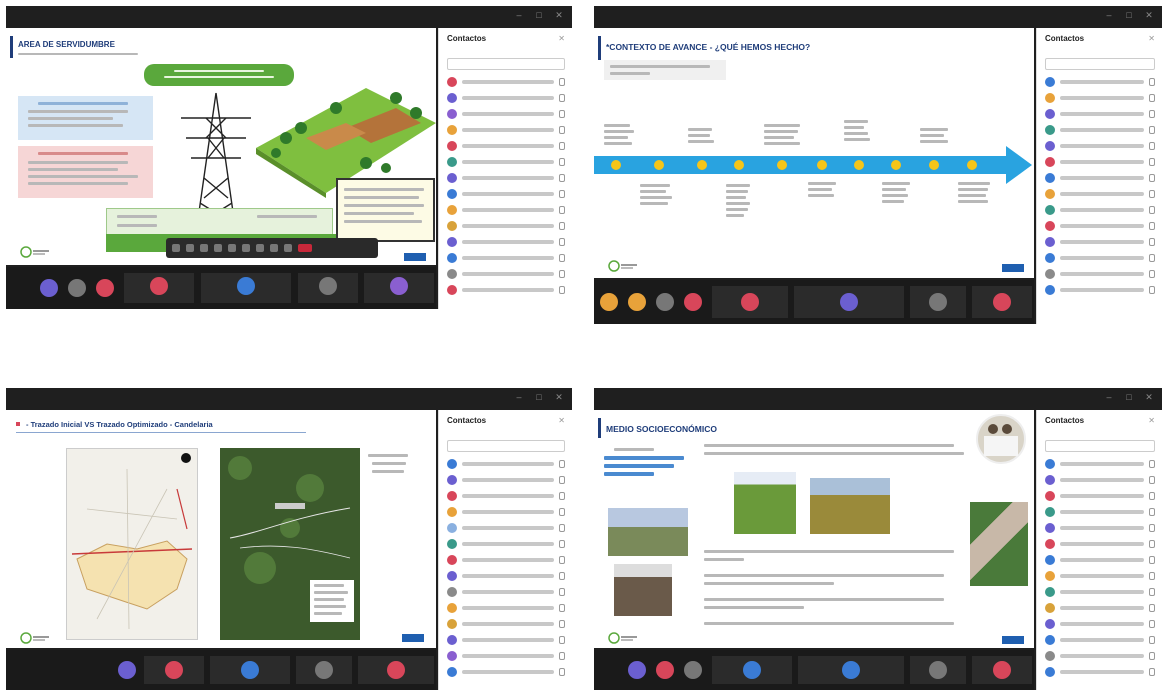 The height and width of the screenshot is (696, 1170). Describe the element at coordinates (260, 248) in the screenshot. I see `grid-icon` at that location.